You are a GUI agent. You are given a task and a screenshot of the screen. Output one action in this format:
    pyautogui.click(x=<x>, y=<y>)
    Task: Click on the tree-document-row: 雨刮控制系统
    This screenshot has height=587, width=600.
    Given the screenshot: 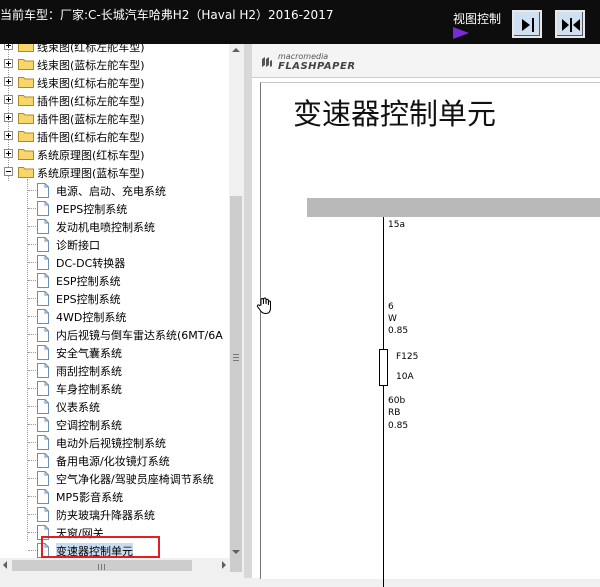 What is the action you would take?
    pyautogui.click(x=114, y=370)
    